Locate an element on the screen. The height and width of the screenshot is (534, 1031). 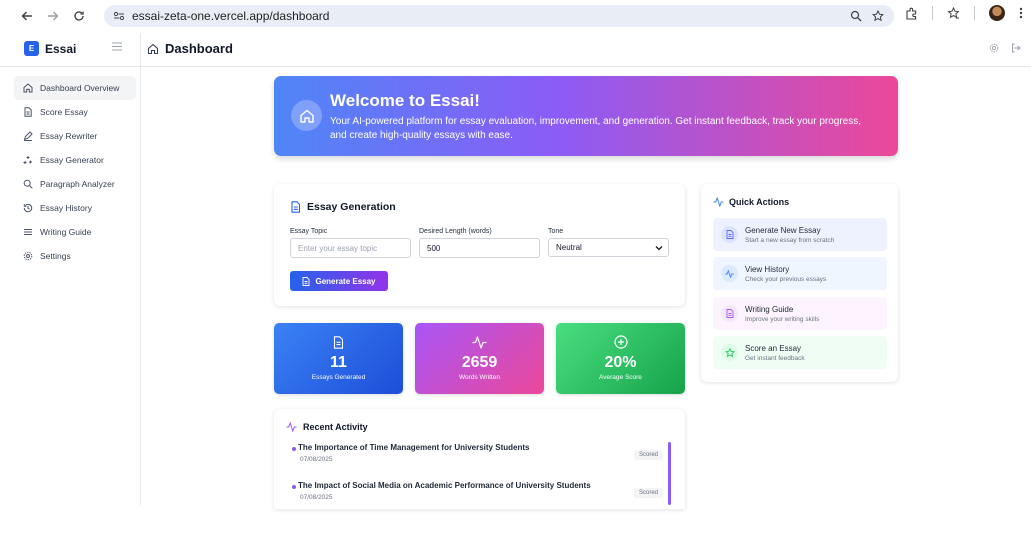
sidebar-item-essay-generator: Essay Generator is located at coordinates (75, 160).